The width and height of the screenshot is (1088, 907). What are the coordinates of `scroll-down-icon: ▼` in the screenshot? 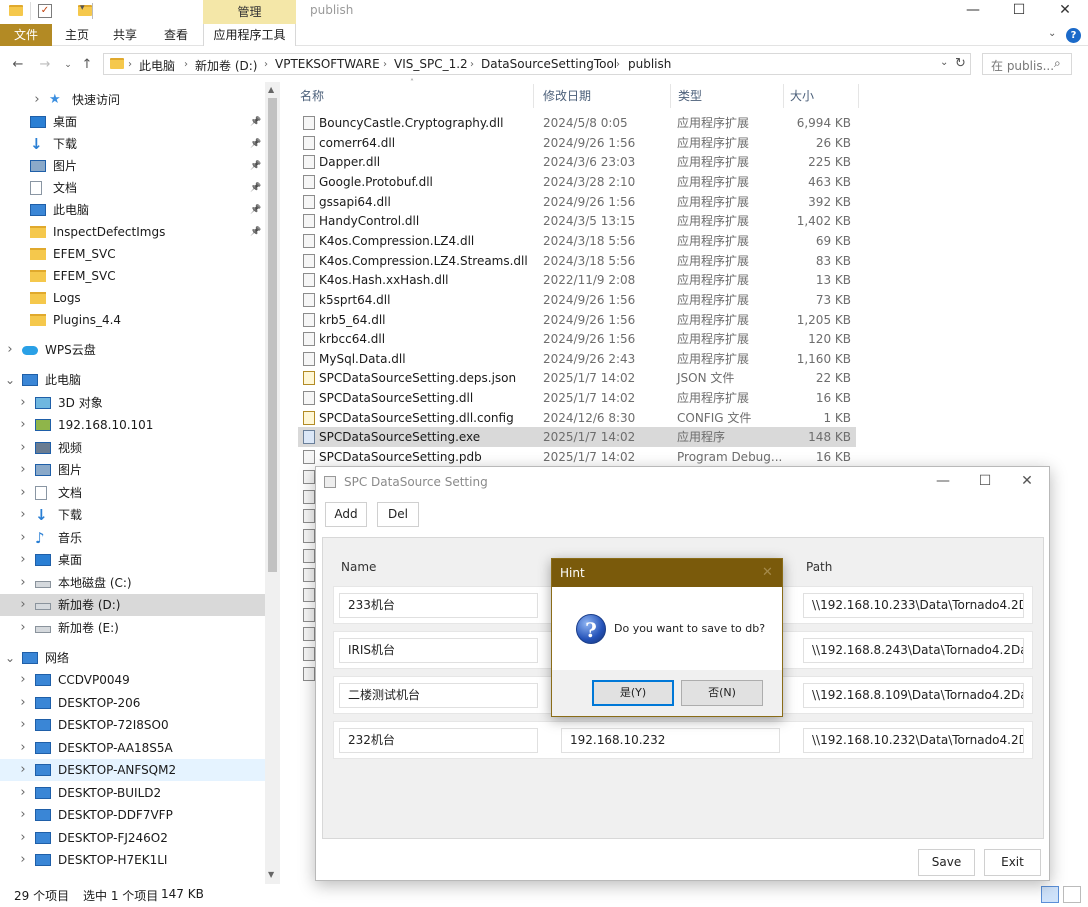 It's located at (271, 874).